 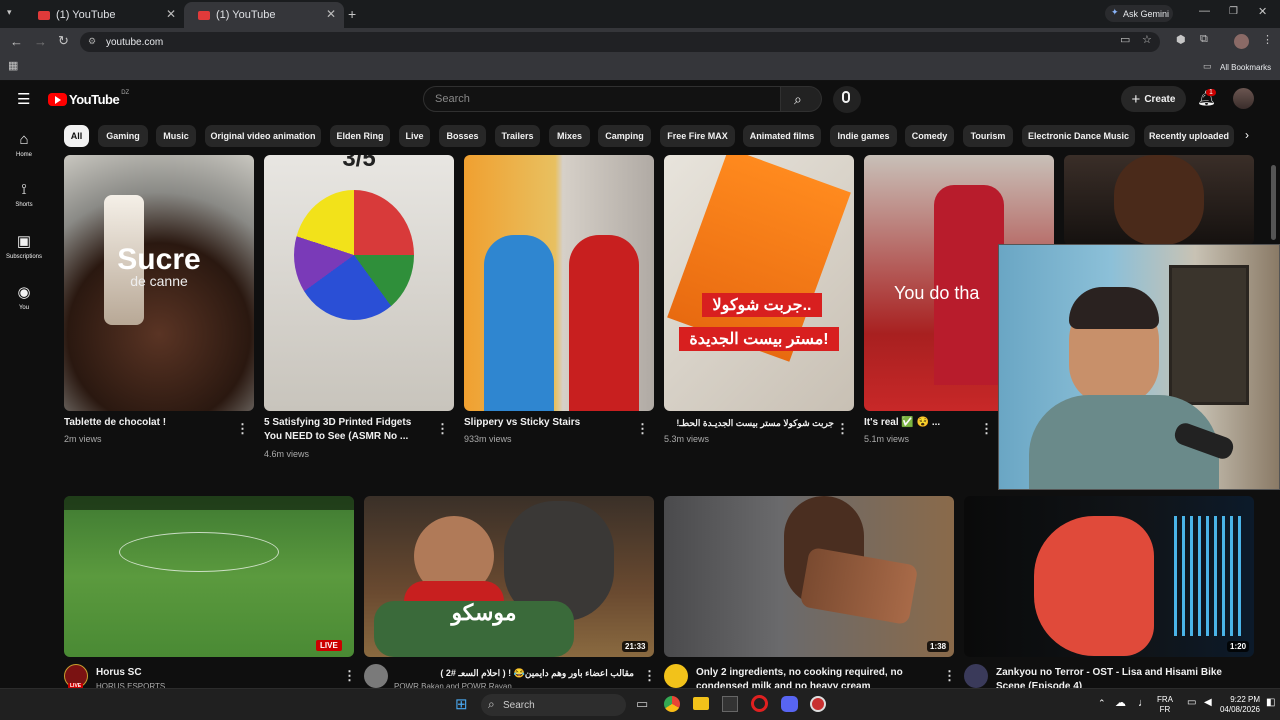 I want to click on short-title: Tablette de chocolat !, so click(x=149, y=423).